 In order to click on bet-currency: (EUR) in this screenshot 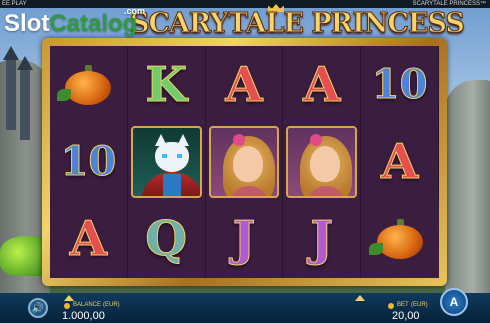, I will do `click(419, 305)`.